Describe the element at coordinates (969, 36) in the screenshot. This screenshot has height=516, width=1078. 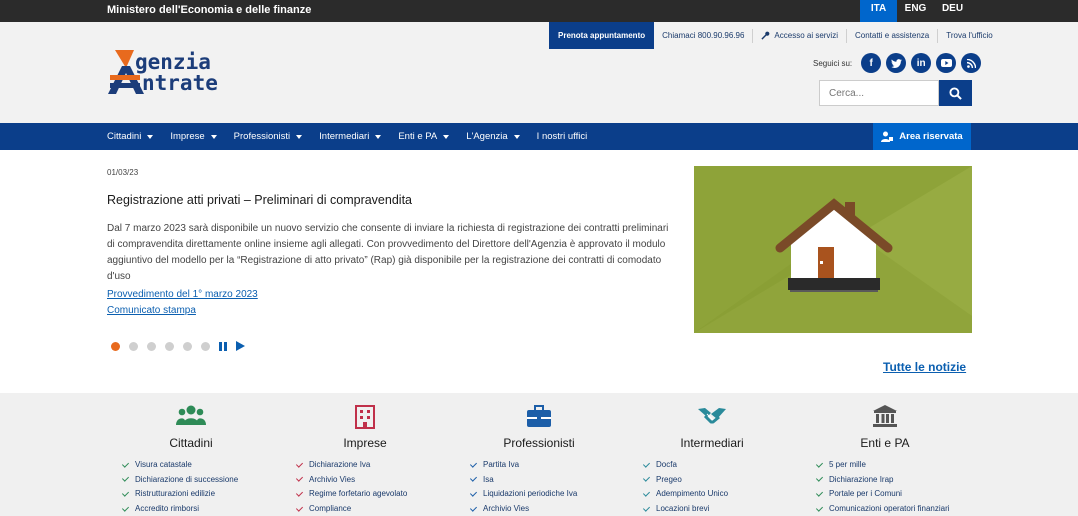
I see `office-link: Trova l'ufficio` at that location.